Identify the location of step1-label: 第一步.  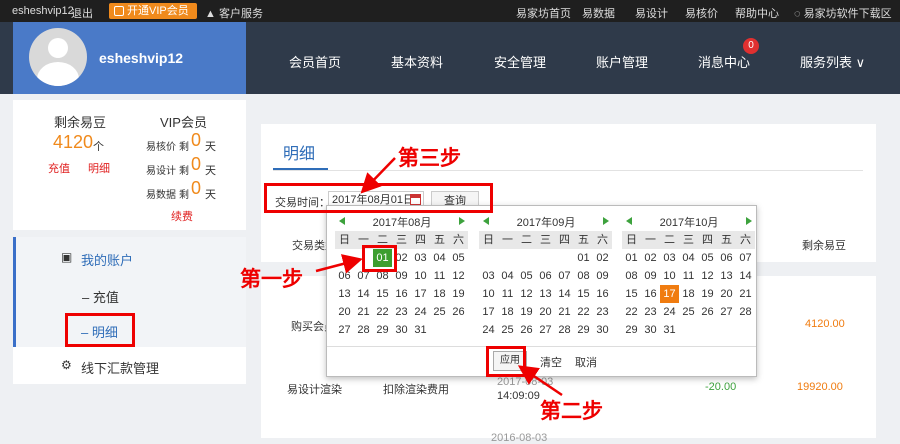
(271, 279).